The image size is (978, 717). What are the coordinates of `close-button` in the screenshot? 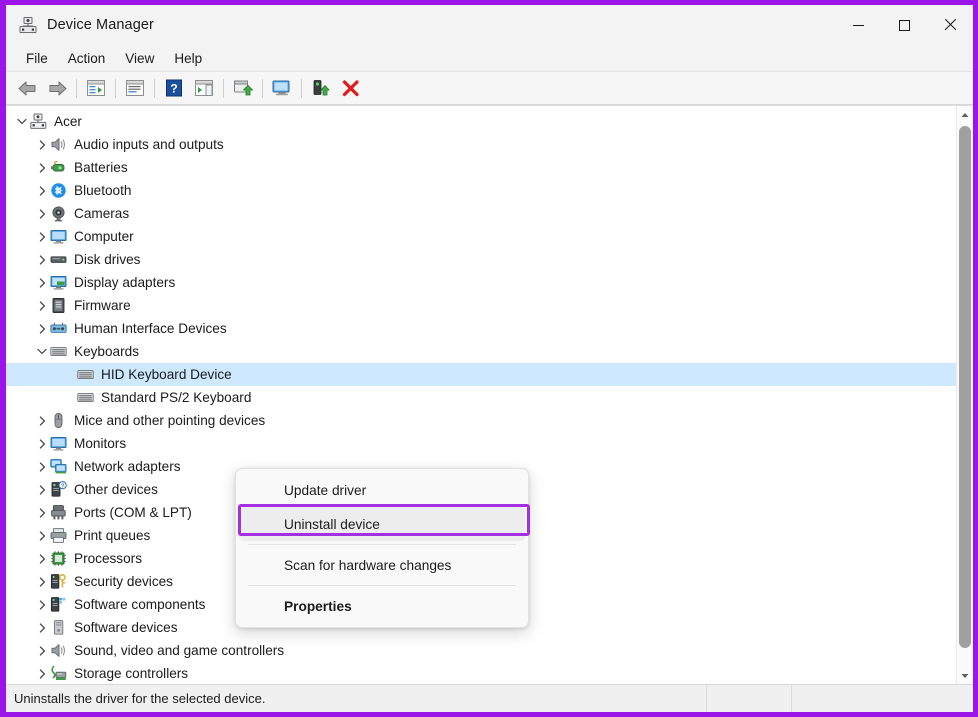 It's located at (950, 25).